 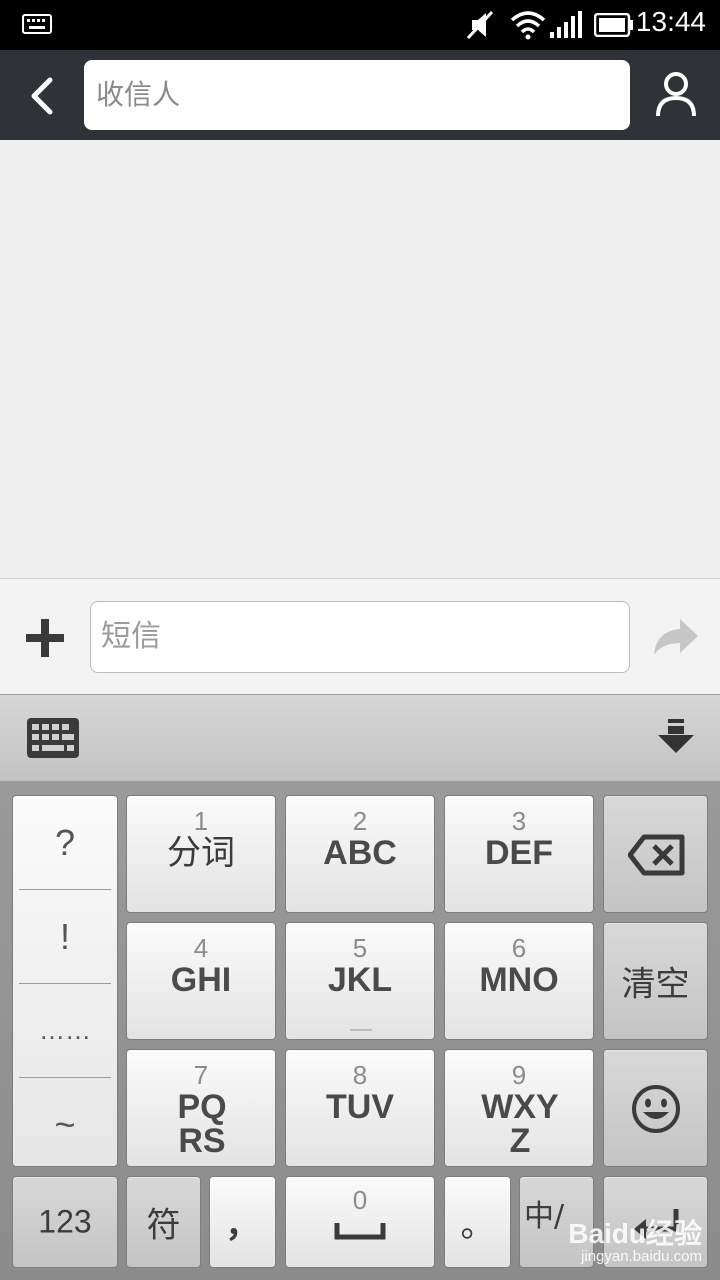 What do you see at coordinates (42, 96) in the screenshot?
I see `back-icon` at bounding box center [42, 96].